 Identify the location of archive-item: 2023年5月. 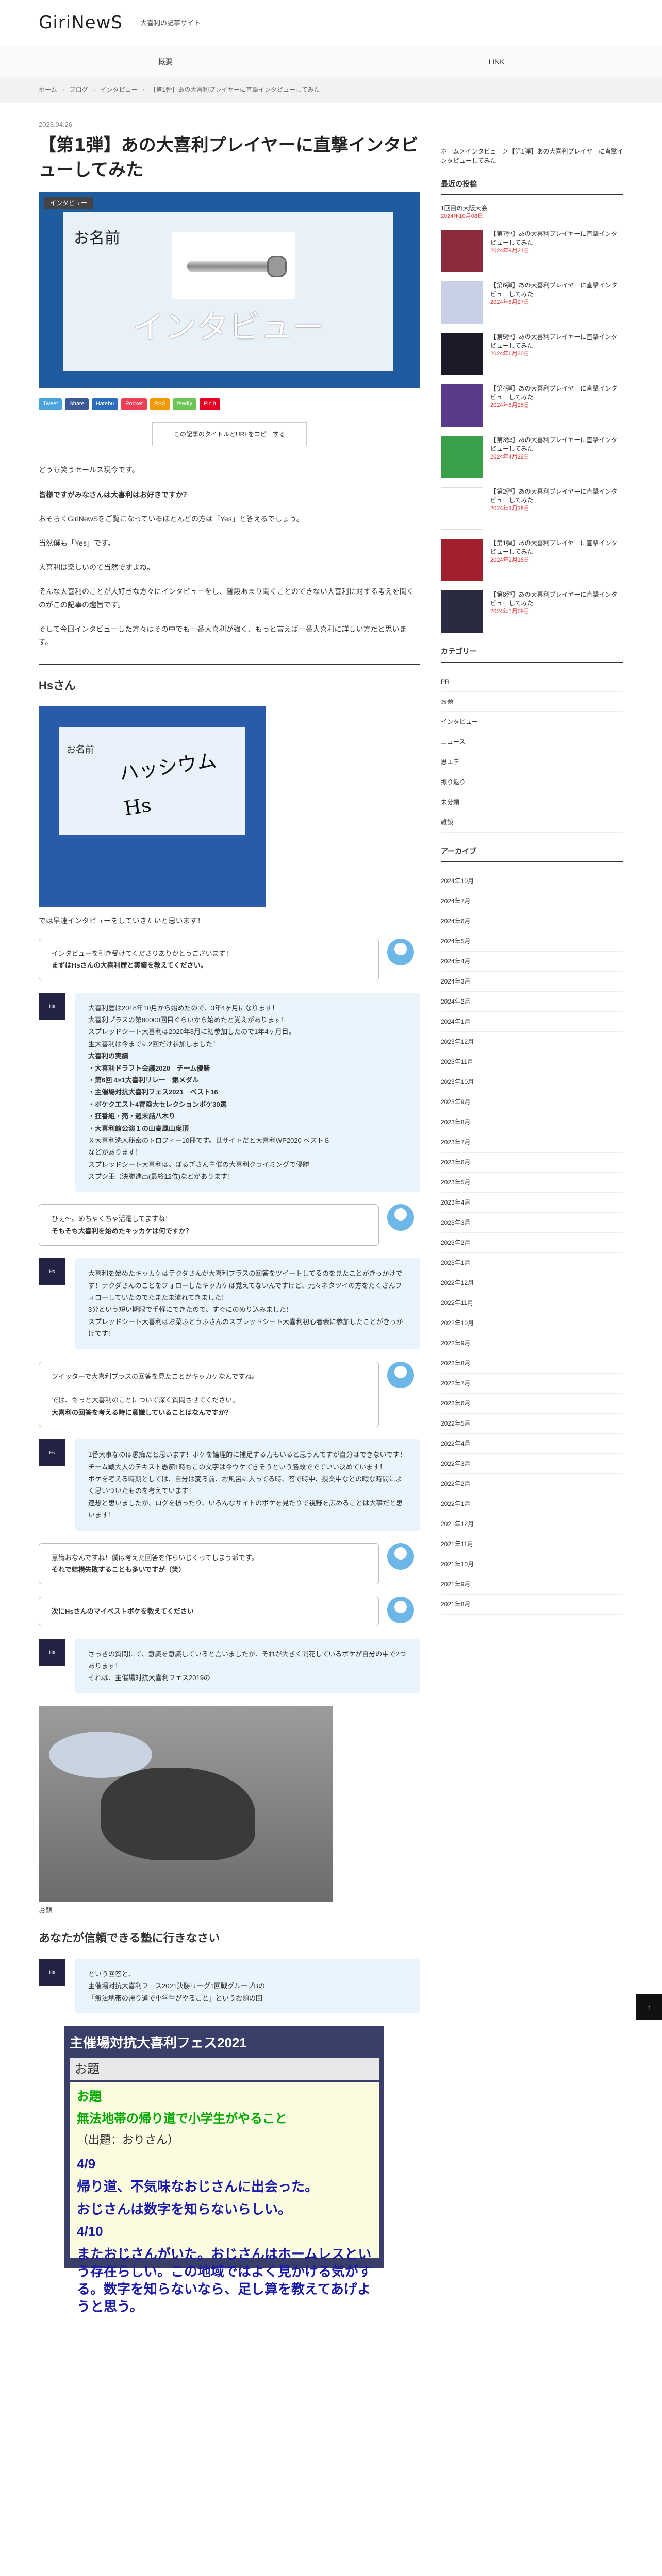
(532, 1183).